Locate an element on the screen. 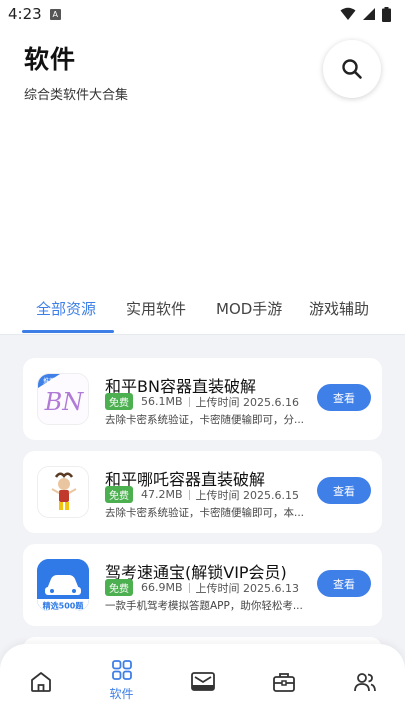 This screenshot has height=720, width=405. bn-logo-icon: BN 推荐 is located at coordinates (63, 399).